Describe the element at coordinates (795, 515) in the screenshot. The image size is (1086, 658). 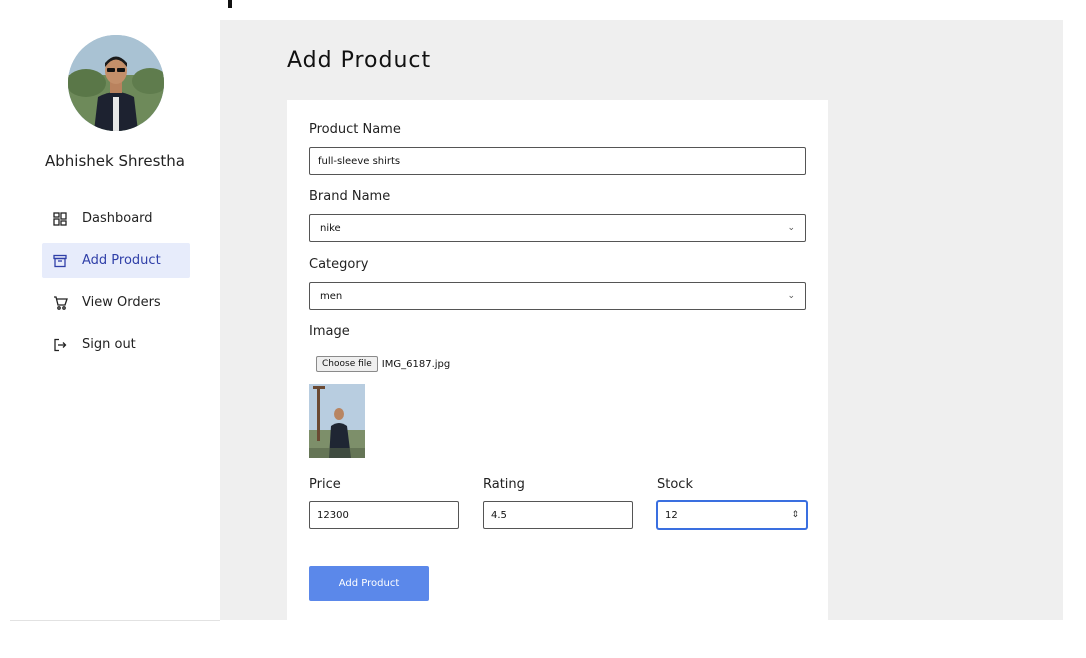
I see `number-stepper-icon: ⇕` at that location.